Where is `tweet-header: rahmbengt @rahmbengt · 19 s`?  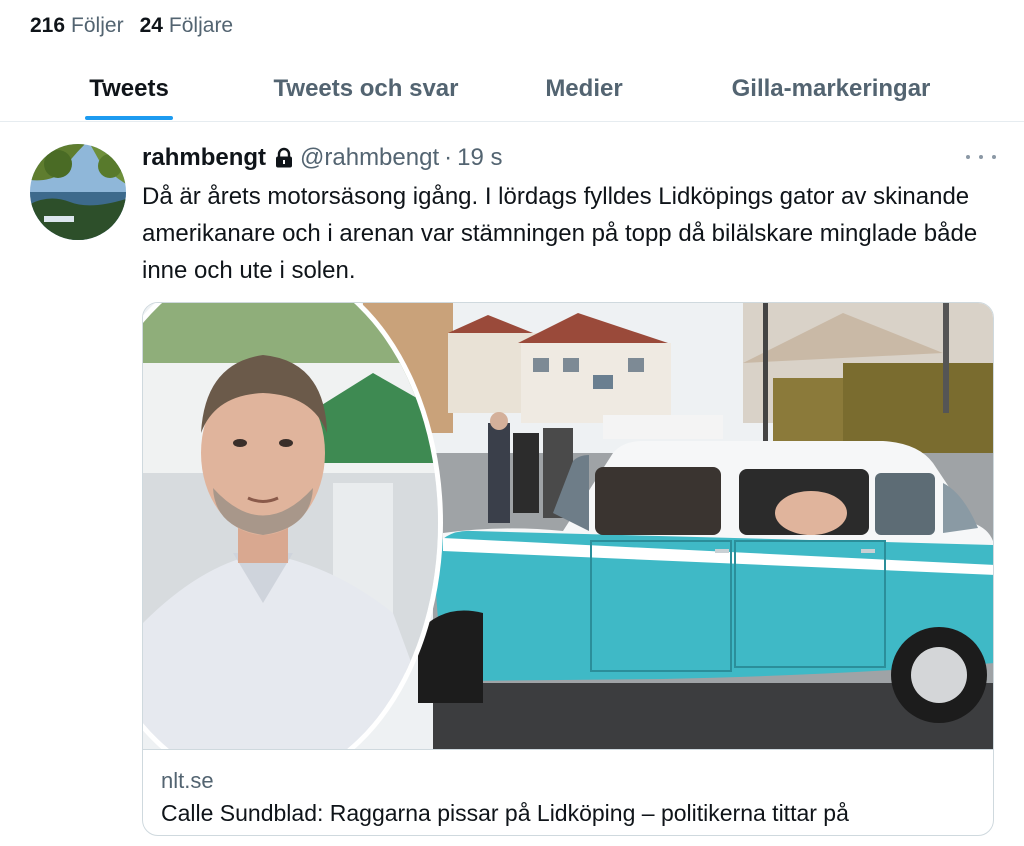
tweet-header: rahmbengt @rahmbengt · 19 s is located at coordinates (322, 158).